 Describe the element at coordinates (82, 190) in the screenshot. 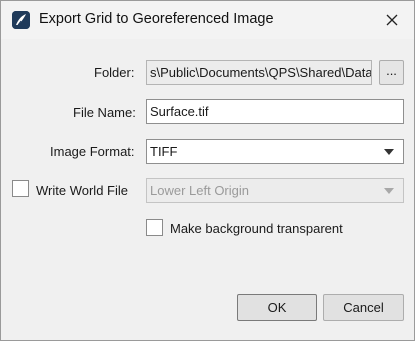

I see `write-world-file-label: Write World File` at that location.